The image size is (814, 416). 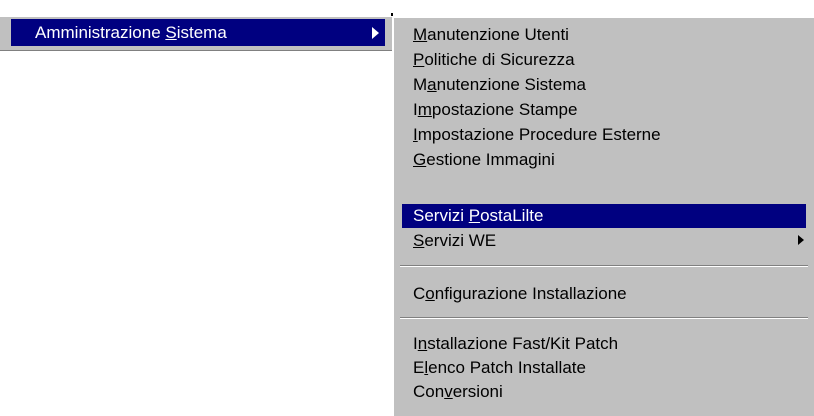 I want to click on menu-item-label: Elenco Patch Installate, so click(x=499, y=367).